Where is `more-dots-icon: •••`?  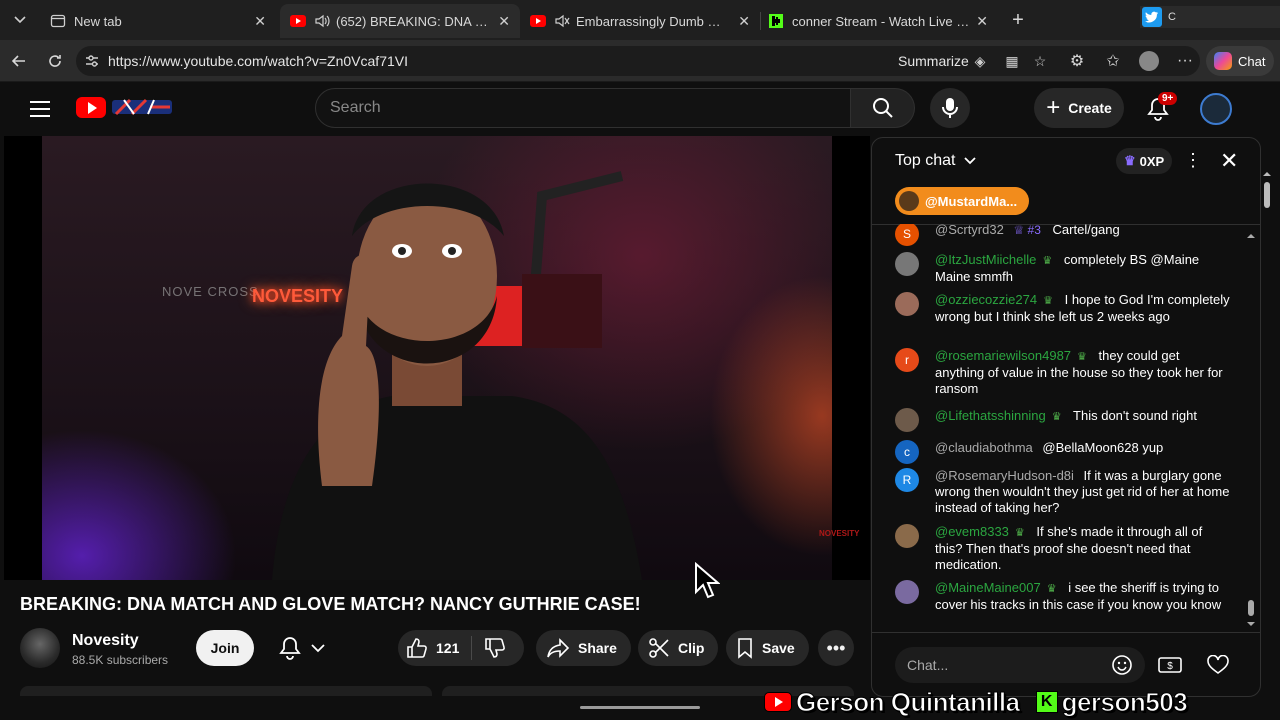 more-dots-icon: ••• is located at coordinates (836, 647).